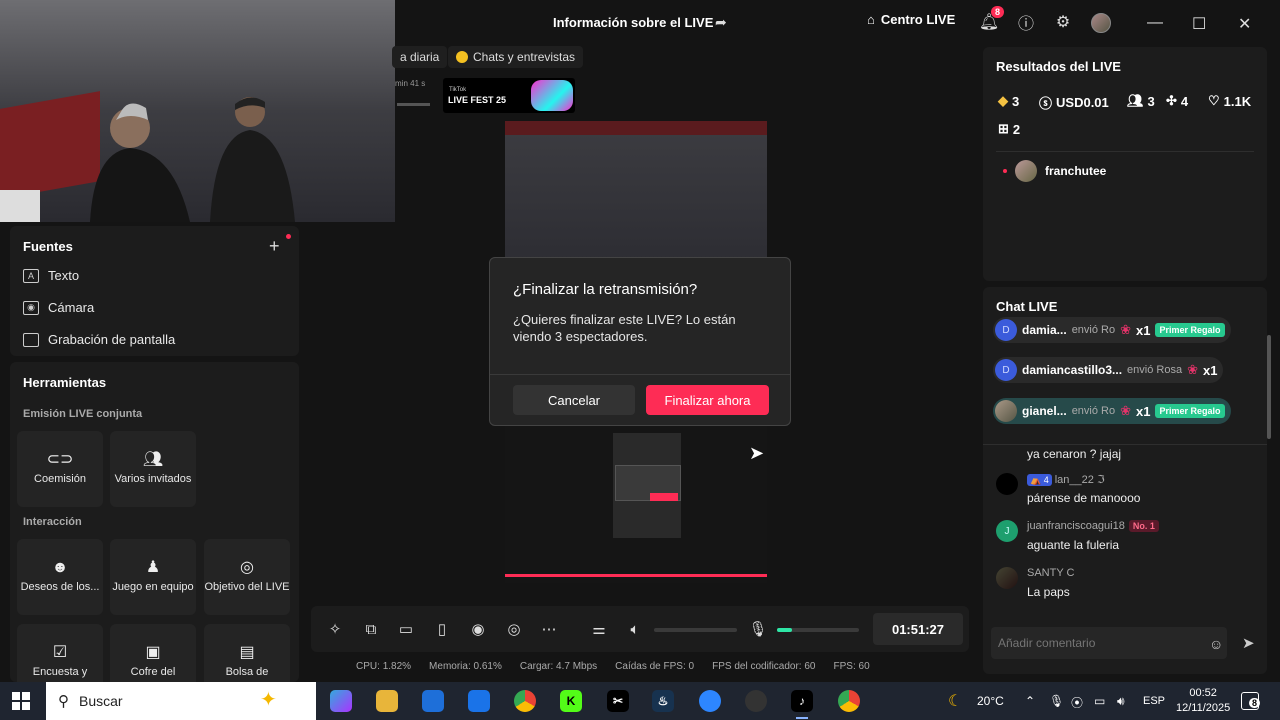 The height and width of the screenshot is (720, 1280). I want to click on centro-live-button: ⌂ Centro LIVE, so click(911, 19).